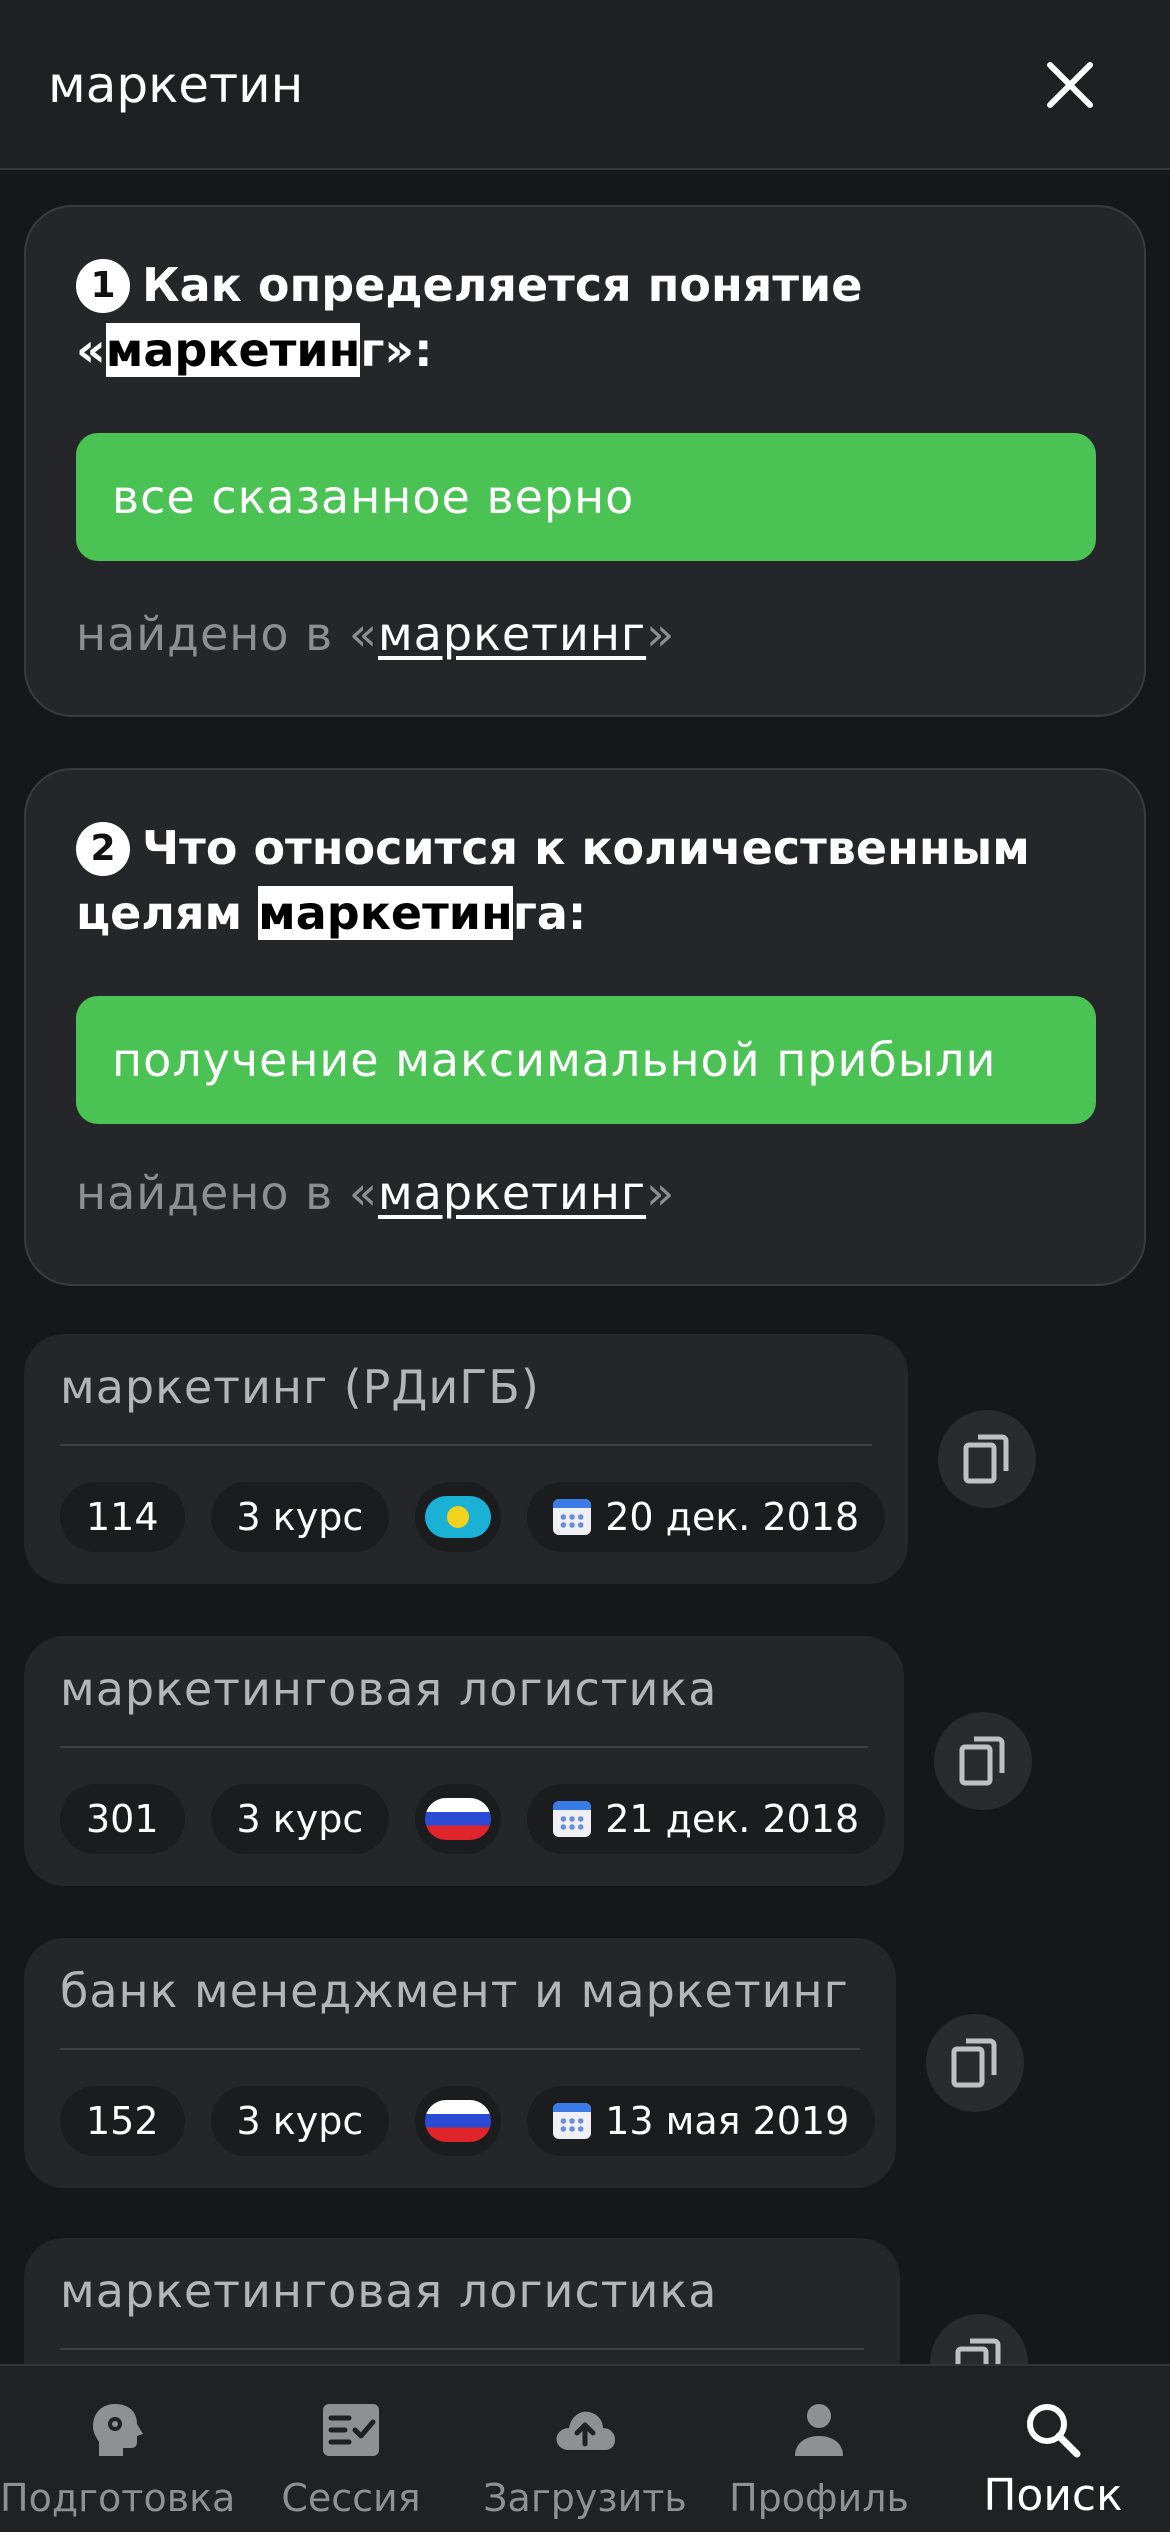 The image size is (1170, 2532). I want to click on question-count-chip: 301, so click(122, 1819).